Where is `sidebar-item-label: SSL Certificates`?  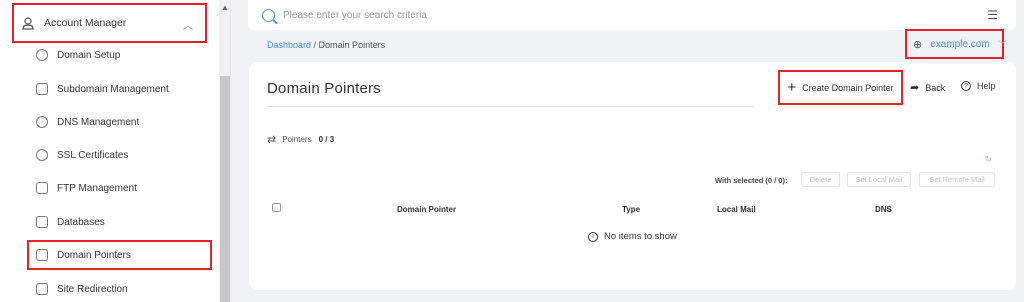 sidebar-item-label: SSL Certificates is located at coordinates (93, 155).